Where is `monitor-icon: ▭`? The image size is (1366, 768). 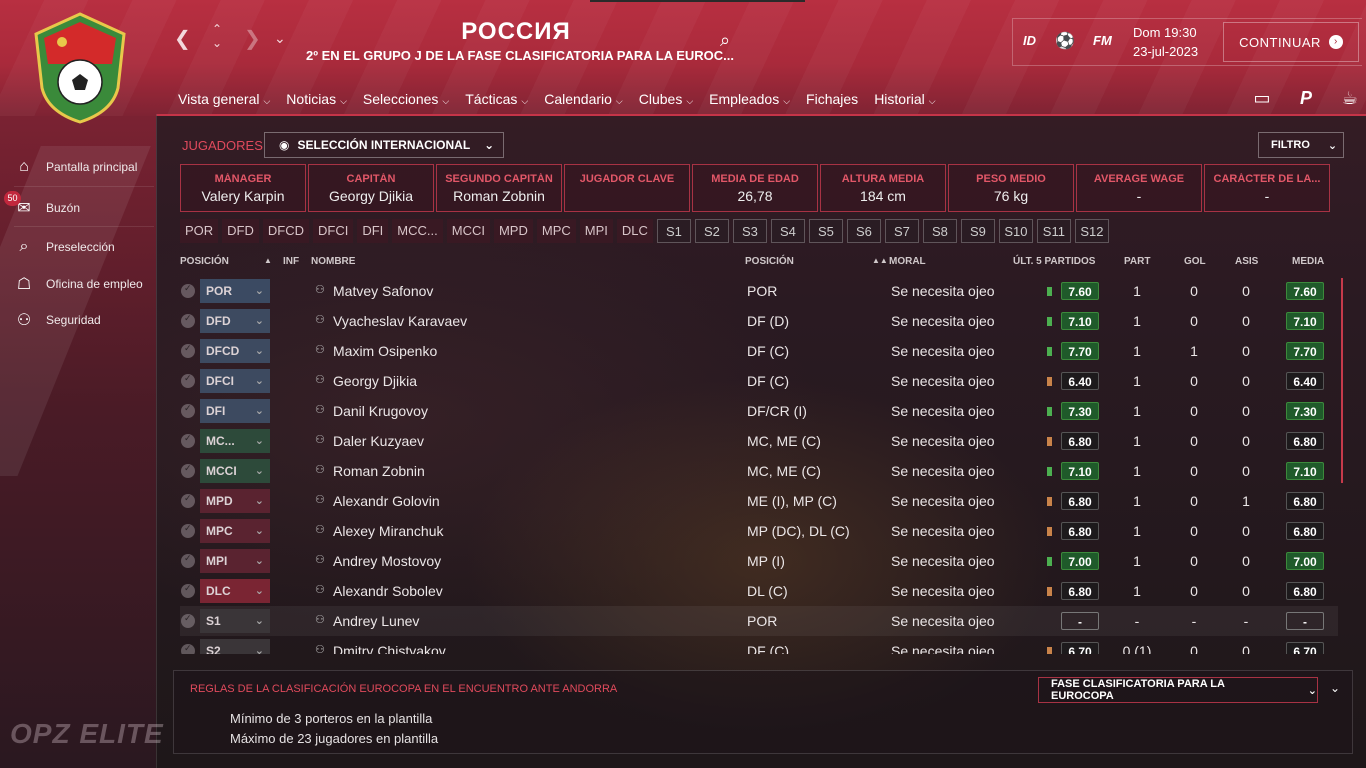 monitor-icon: ▭ is located at coordinates (1262, 98).